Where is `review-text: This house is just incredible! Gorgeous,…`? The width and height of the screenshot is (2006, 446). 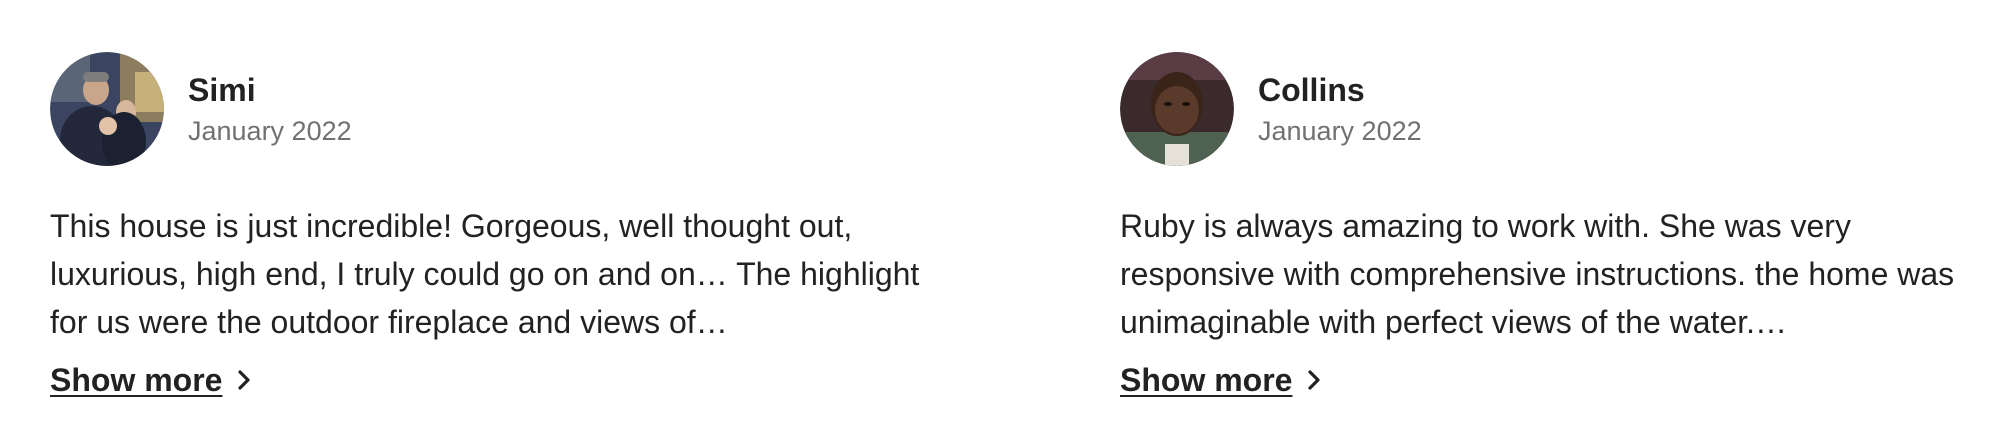 review-text: This house is just incredible! Gorgeous,… is located at coordinates (485, 274).